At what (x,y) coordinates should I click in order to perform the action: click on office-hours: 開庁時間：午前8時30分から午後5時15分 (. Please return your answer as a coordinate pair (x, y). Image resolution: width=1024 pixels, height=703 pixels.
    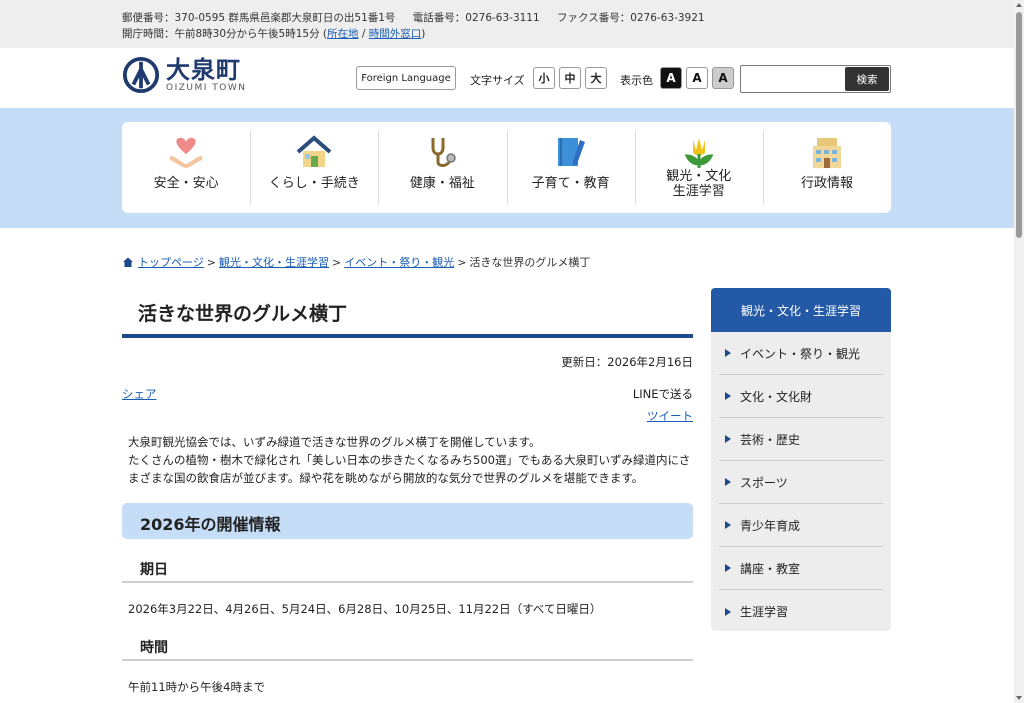
    Looking at the image, I should click on (225, 34).